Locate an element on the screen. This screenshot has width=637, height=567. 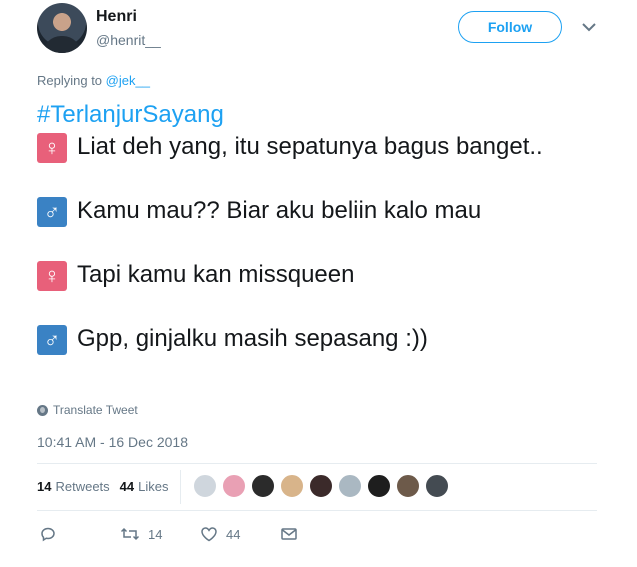
retweets-stat: 14 Retweets is located at coordinates (73, 486).